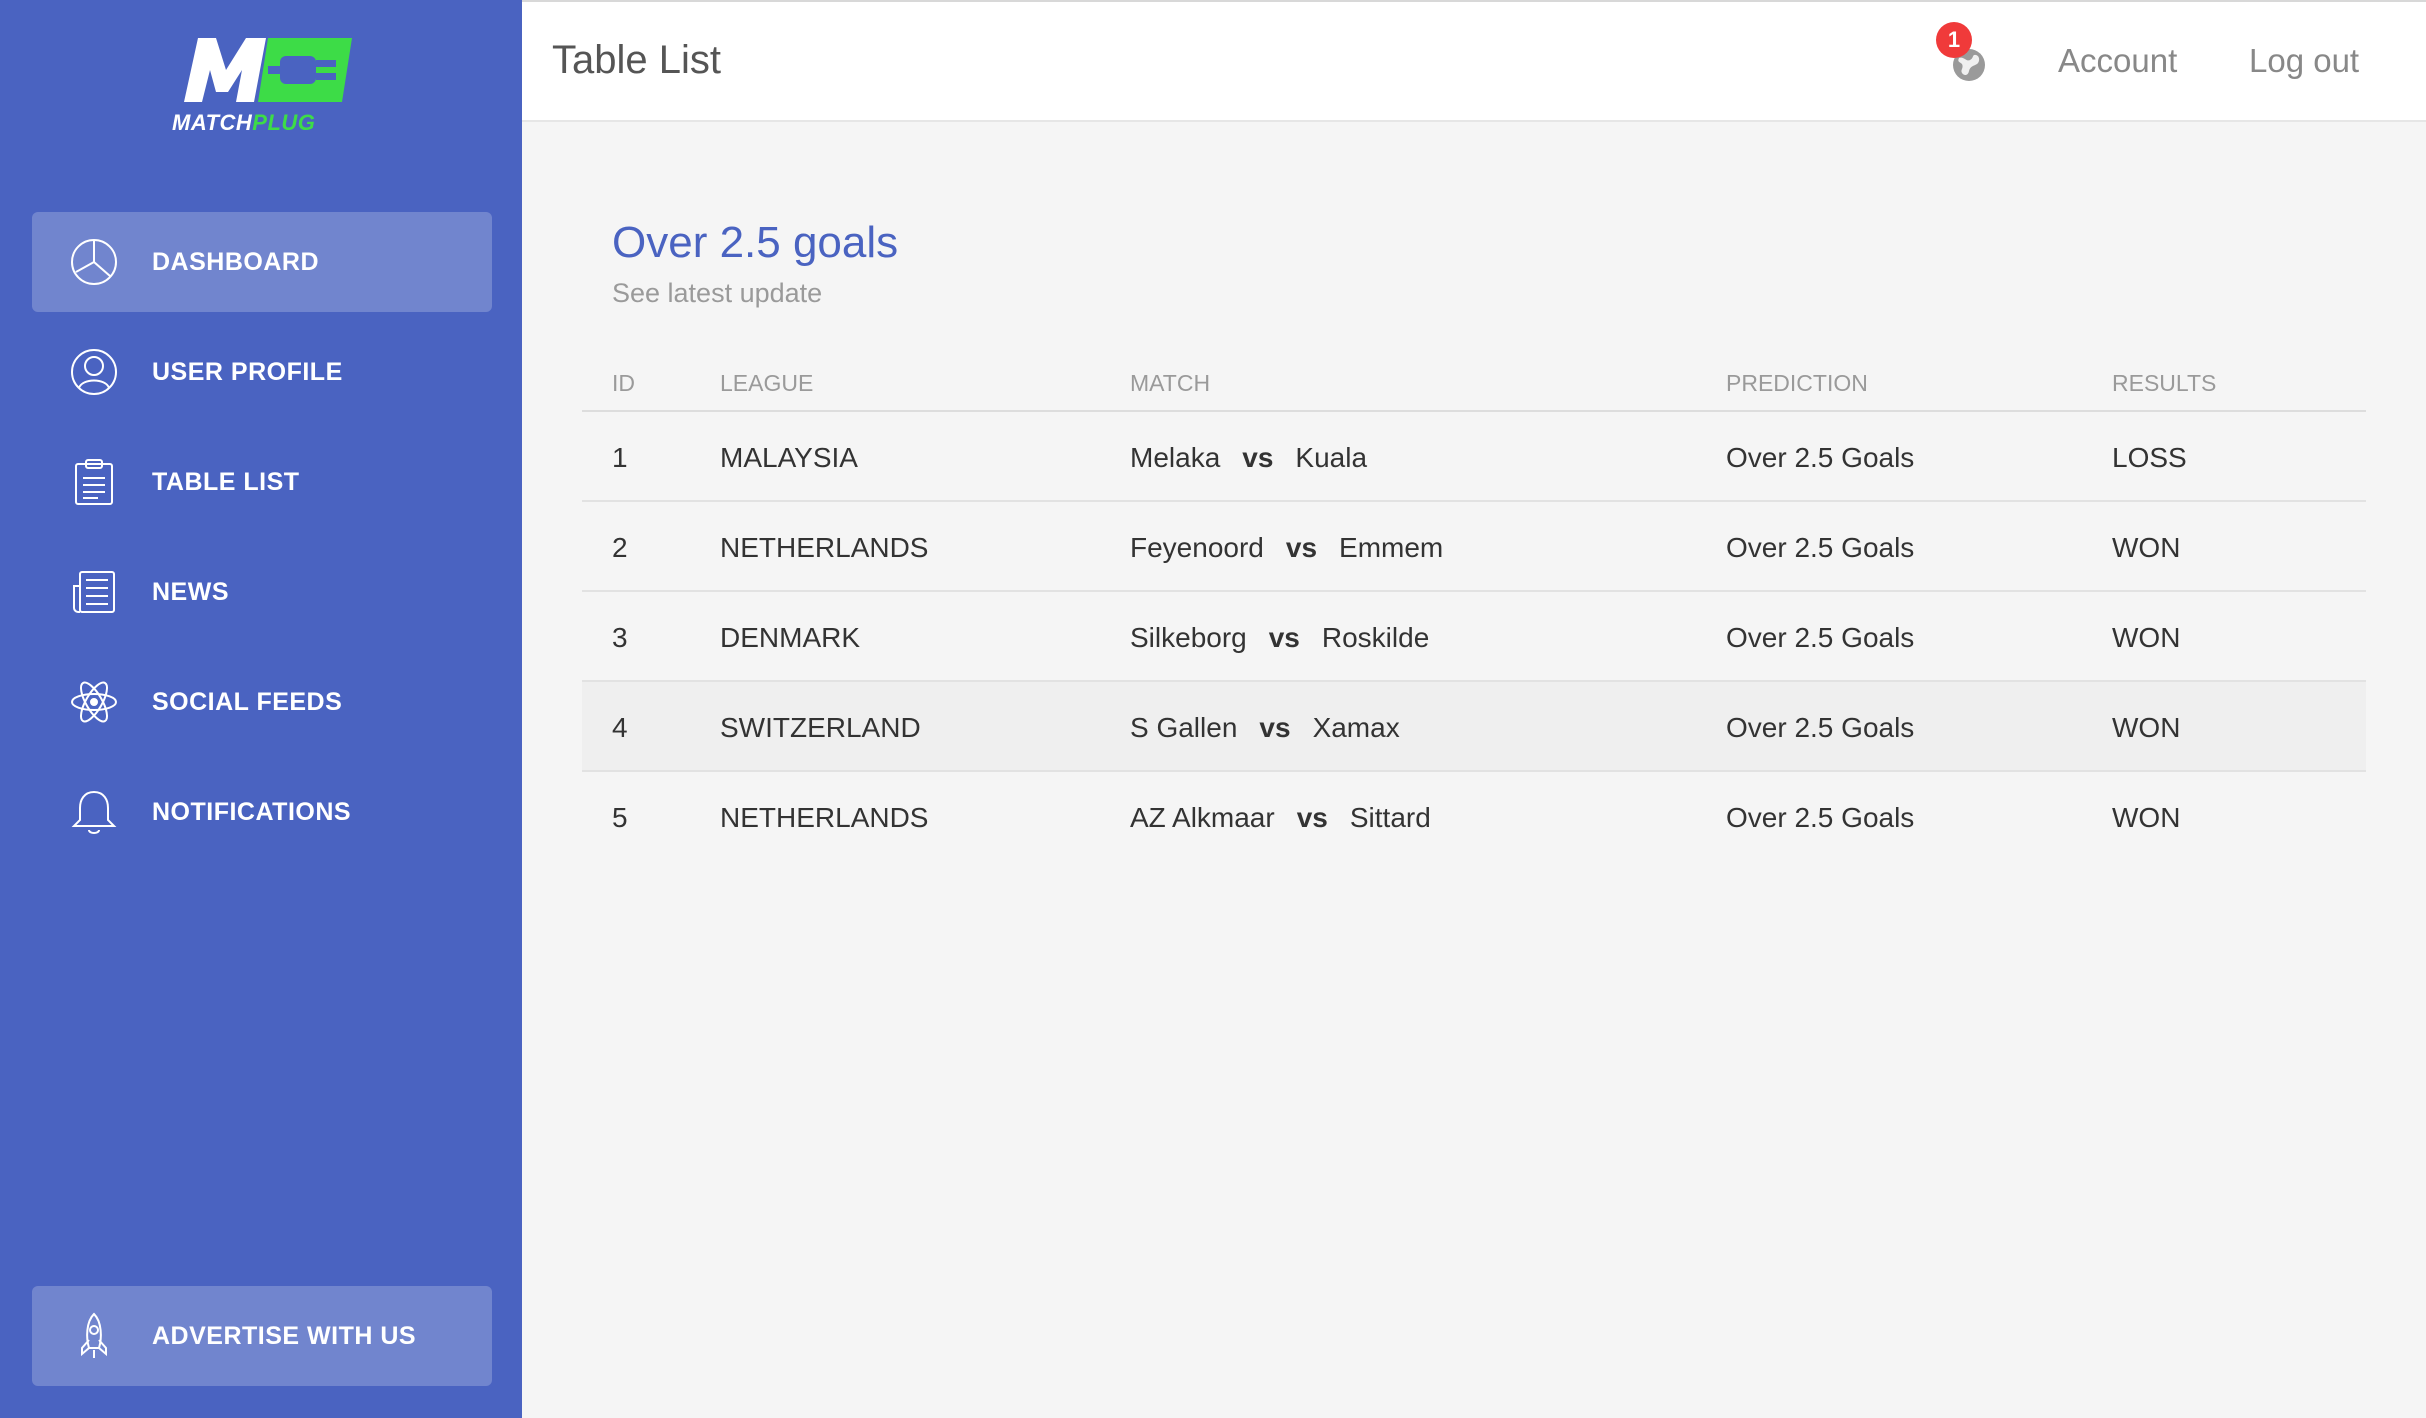 This screenshot has height=1418, width=2426. I want to click on page-title: Table List, so click(636, 60).